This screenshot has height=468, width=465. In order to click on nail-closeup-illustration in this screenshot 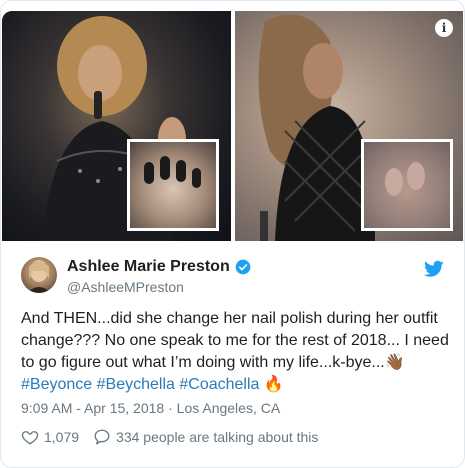, I will do `click(172, 172)`.